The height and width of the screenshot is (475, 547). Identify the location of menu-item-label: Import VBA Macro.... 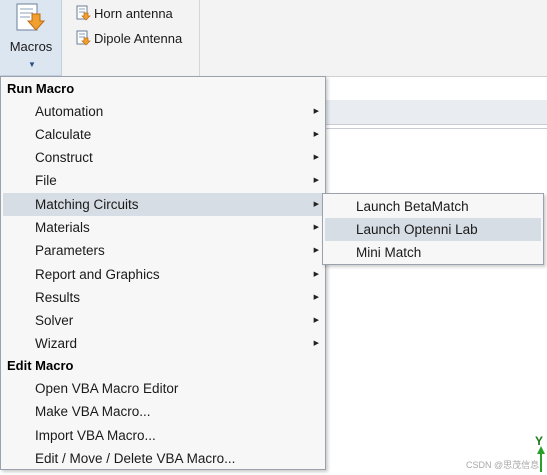
(95, 435).